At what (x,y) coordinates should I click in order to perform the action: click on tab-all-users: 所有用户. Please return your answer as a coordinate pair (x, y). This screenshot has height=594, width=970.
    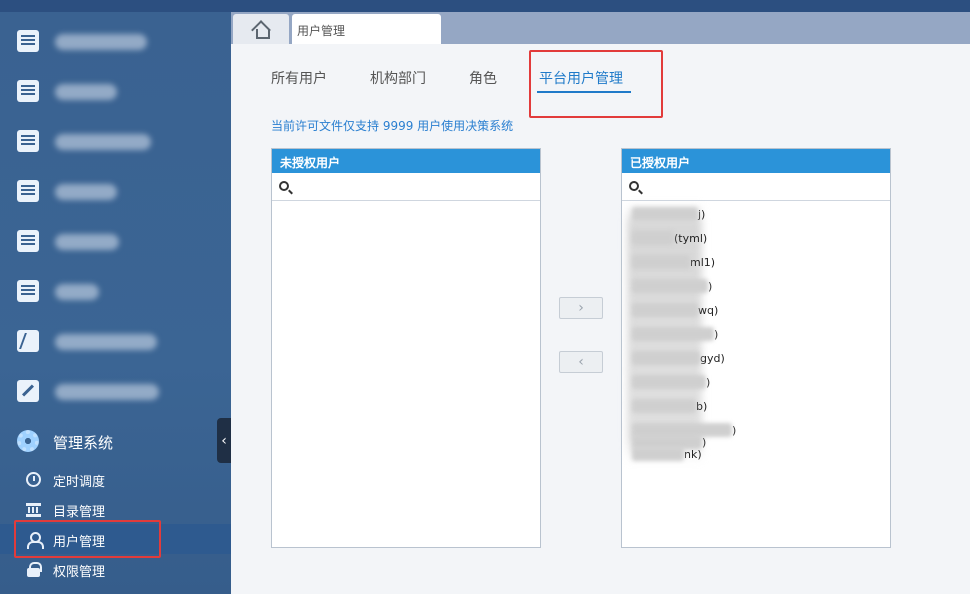
    Looking at the image, I should click on (299, 78).